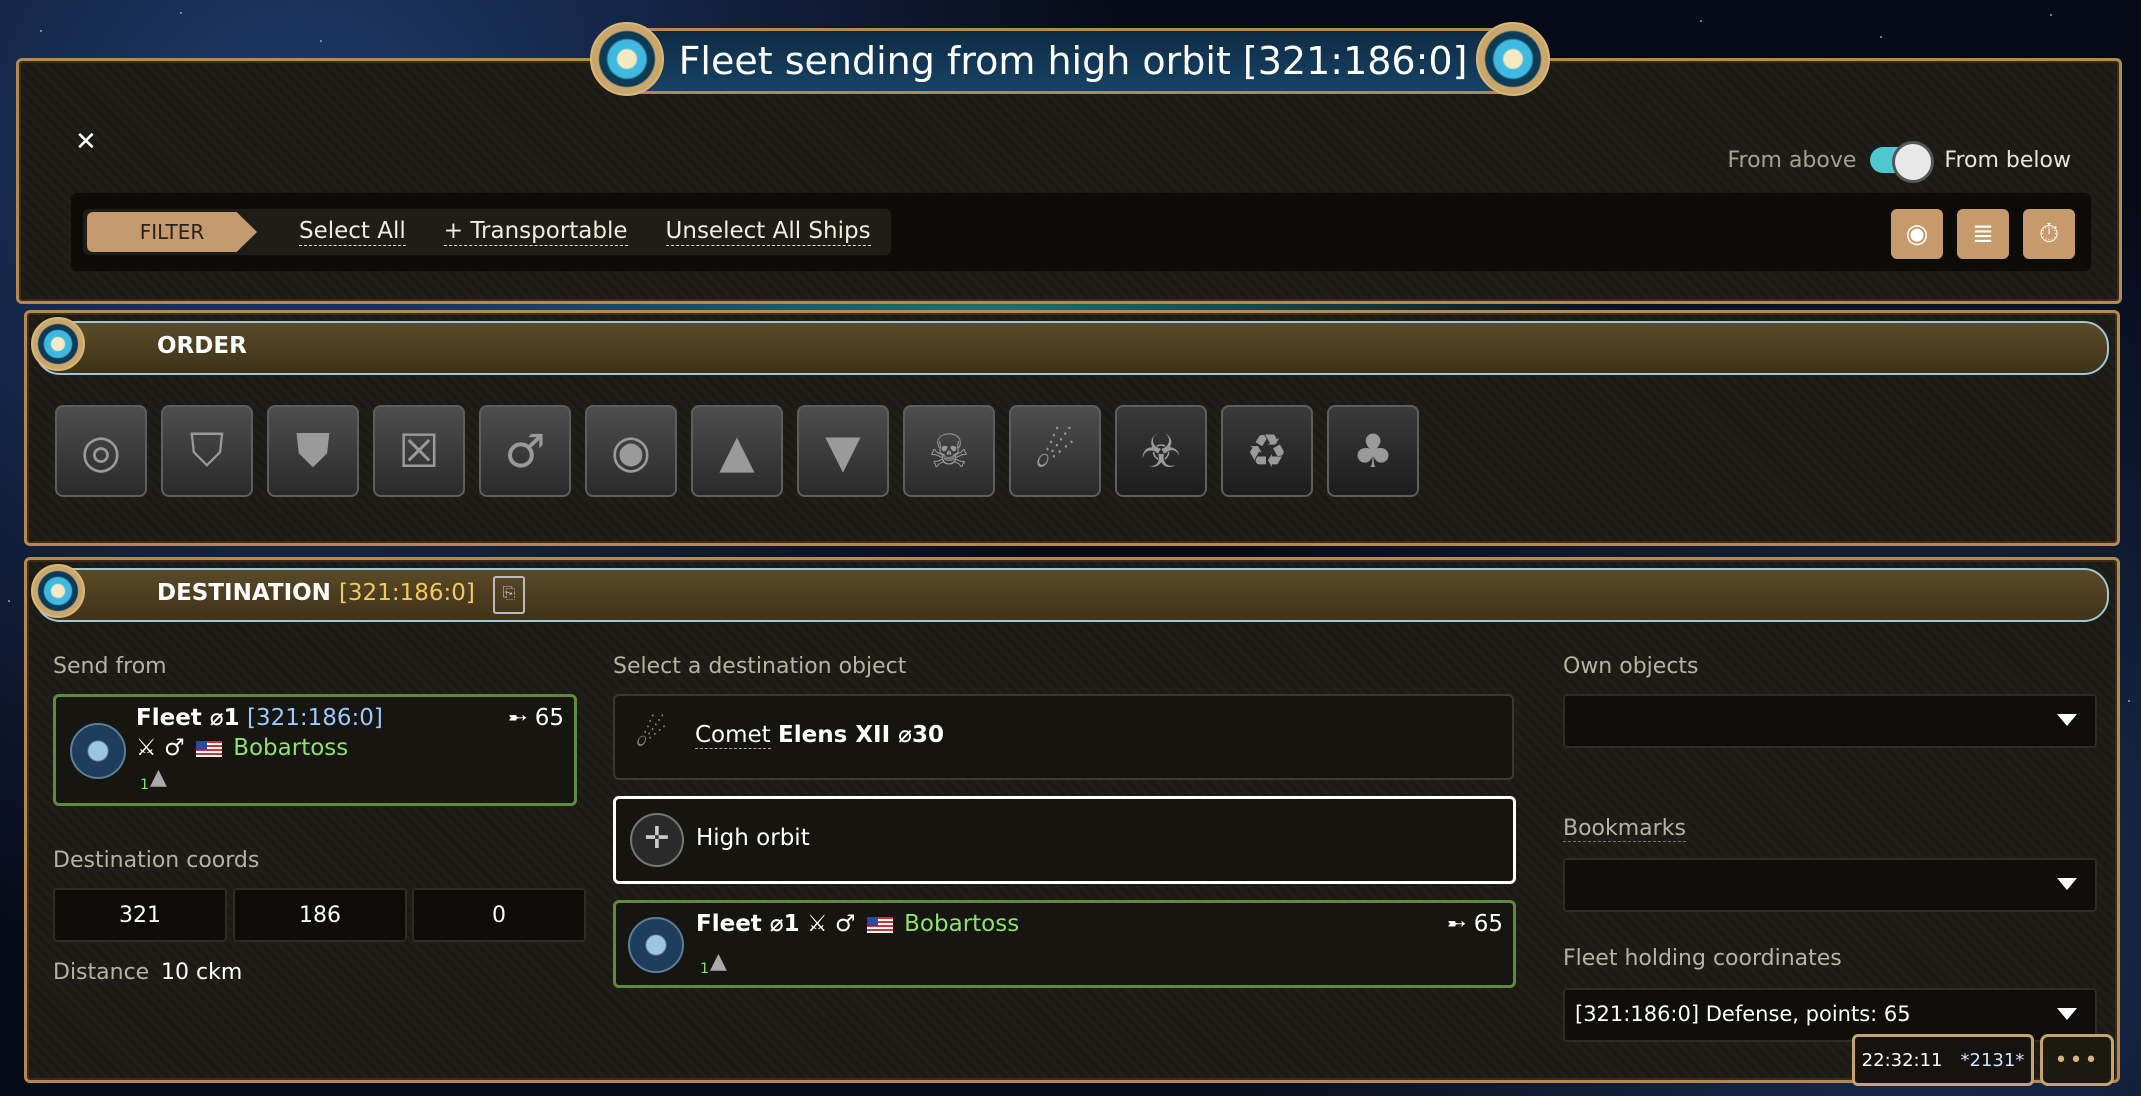 The width and height of the screenshot is (2141, 1096). Describe the element at coordinates (101, 451) in the screenshot. I see `target-icon: ◎` at that location.